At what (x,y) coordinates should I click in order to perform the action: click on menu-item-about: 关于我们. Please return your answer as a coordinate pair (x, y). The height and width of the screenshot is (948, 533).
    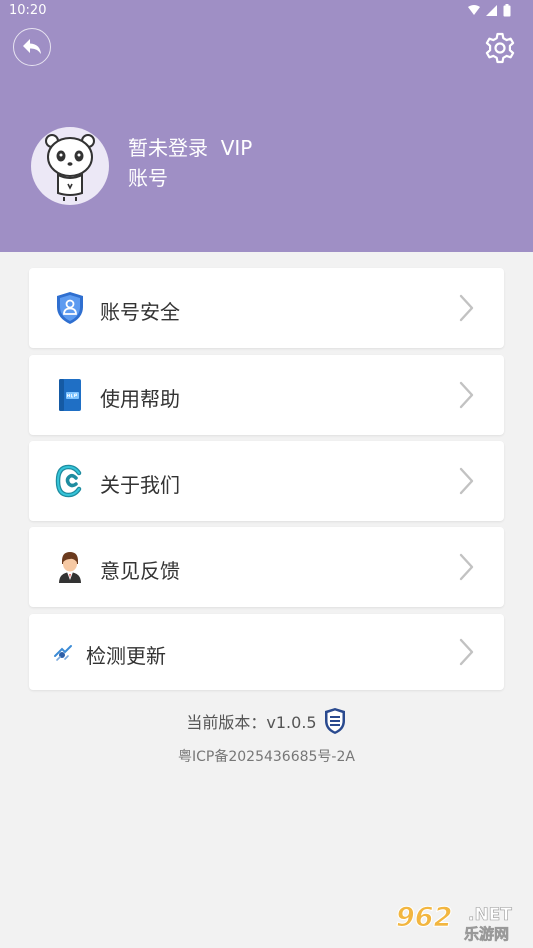
    Looking at the image, I should click on (266, 481).